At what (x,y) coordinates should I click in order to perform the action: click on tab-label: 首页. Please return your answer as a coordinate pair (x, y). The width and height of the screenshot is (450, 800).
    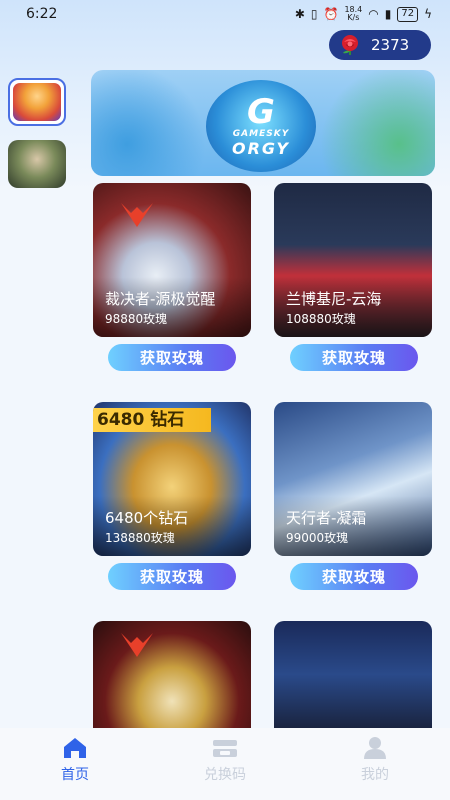
    Looking at the image, I should click on (75, 775).